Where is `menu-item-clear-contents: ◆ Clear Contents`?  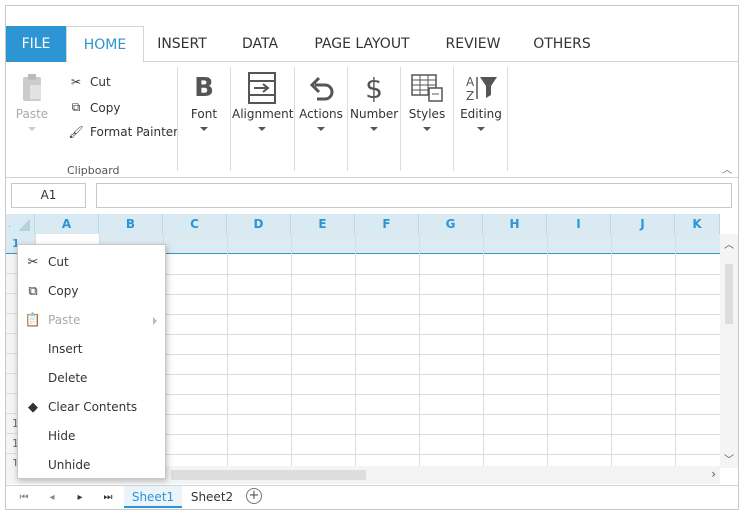
menu-item-clear-contents: ◆ Clear Contents is located at coordinates (91, 407).